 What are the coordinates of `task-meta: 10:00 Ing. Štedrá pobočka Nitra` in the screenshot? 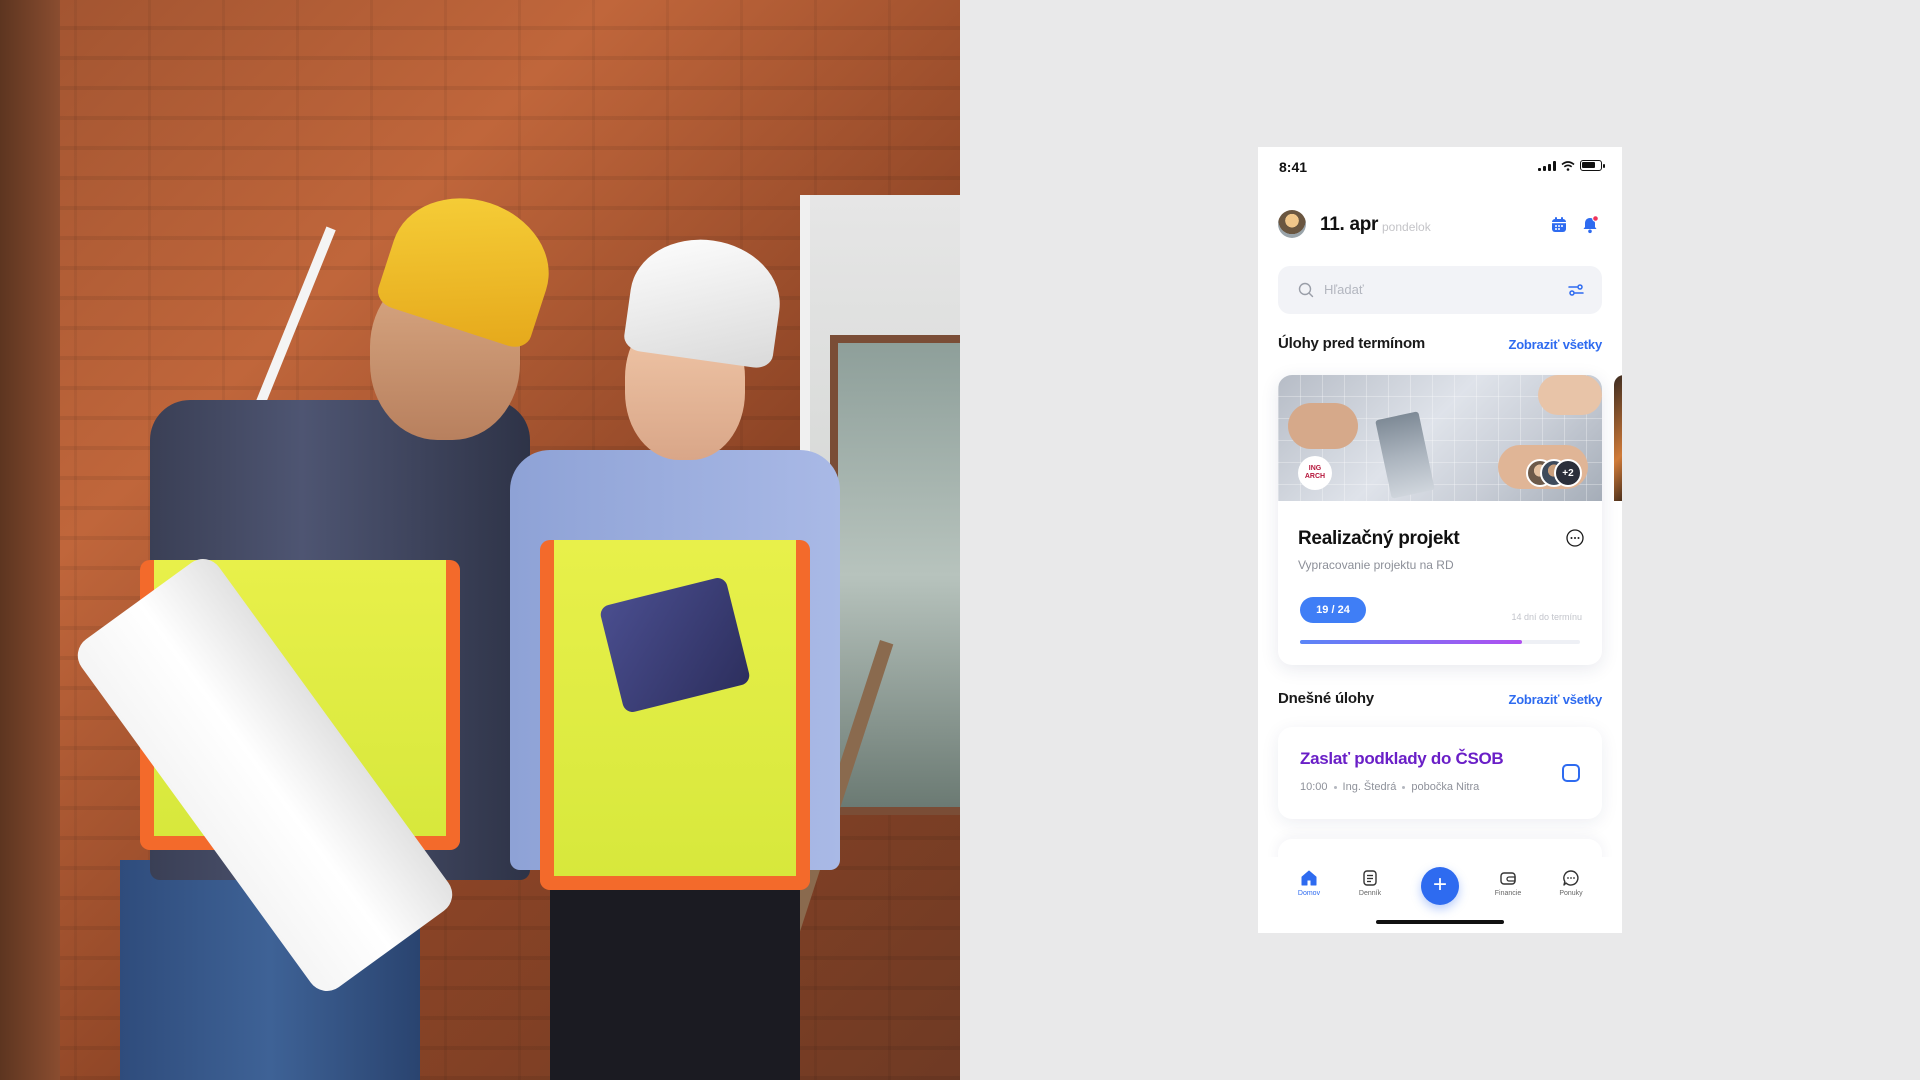 It's located at (1389, 787).